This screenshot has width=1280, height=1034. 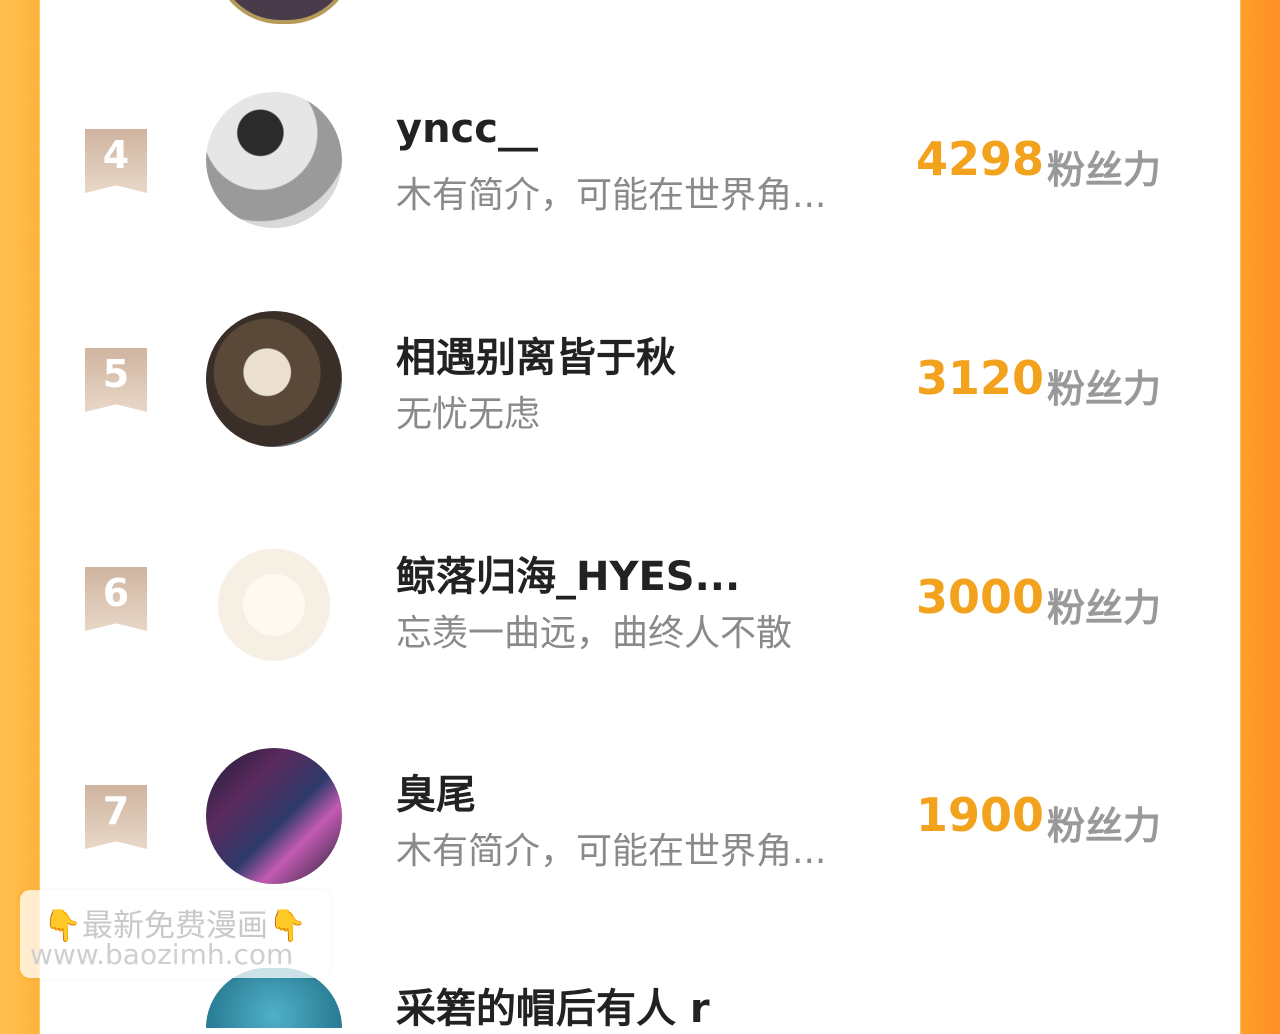 What do you see at coordinates (436, 791) in the screenshot?
I see `user-name: 臭尾` at bounding box center [436, 791].